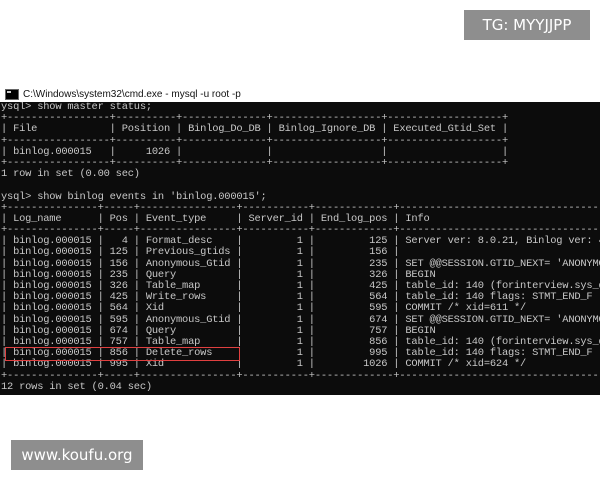  I want to click on console-line: 1 row in set (0.00 sec), so click(70, 174).